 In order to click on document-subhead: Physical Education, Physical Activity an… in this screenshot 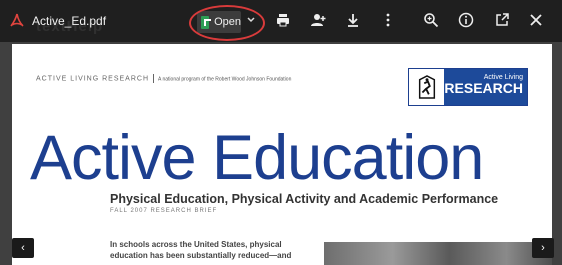, I will do `click(304, 199)`.